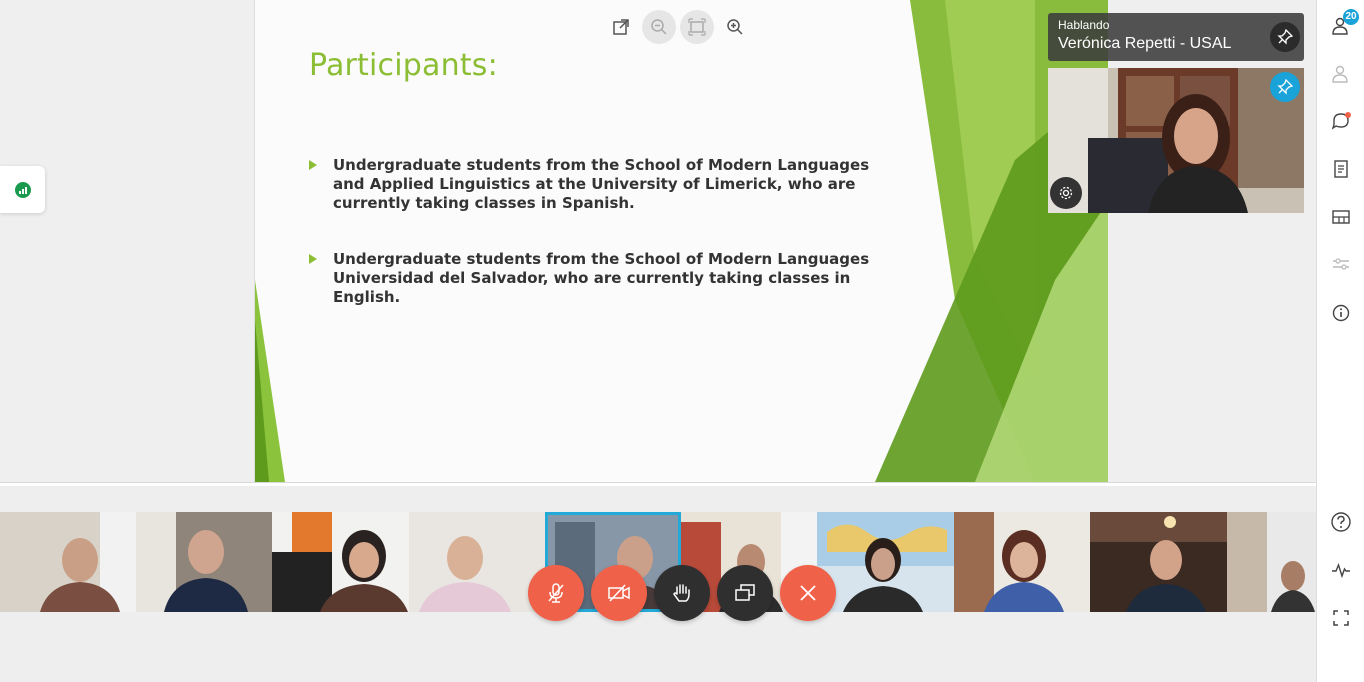 This screenshot has height=682, width=1364. I want to click on right-sidebar: 20, so click(1340, 341).